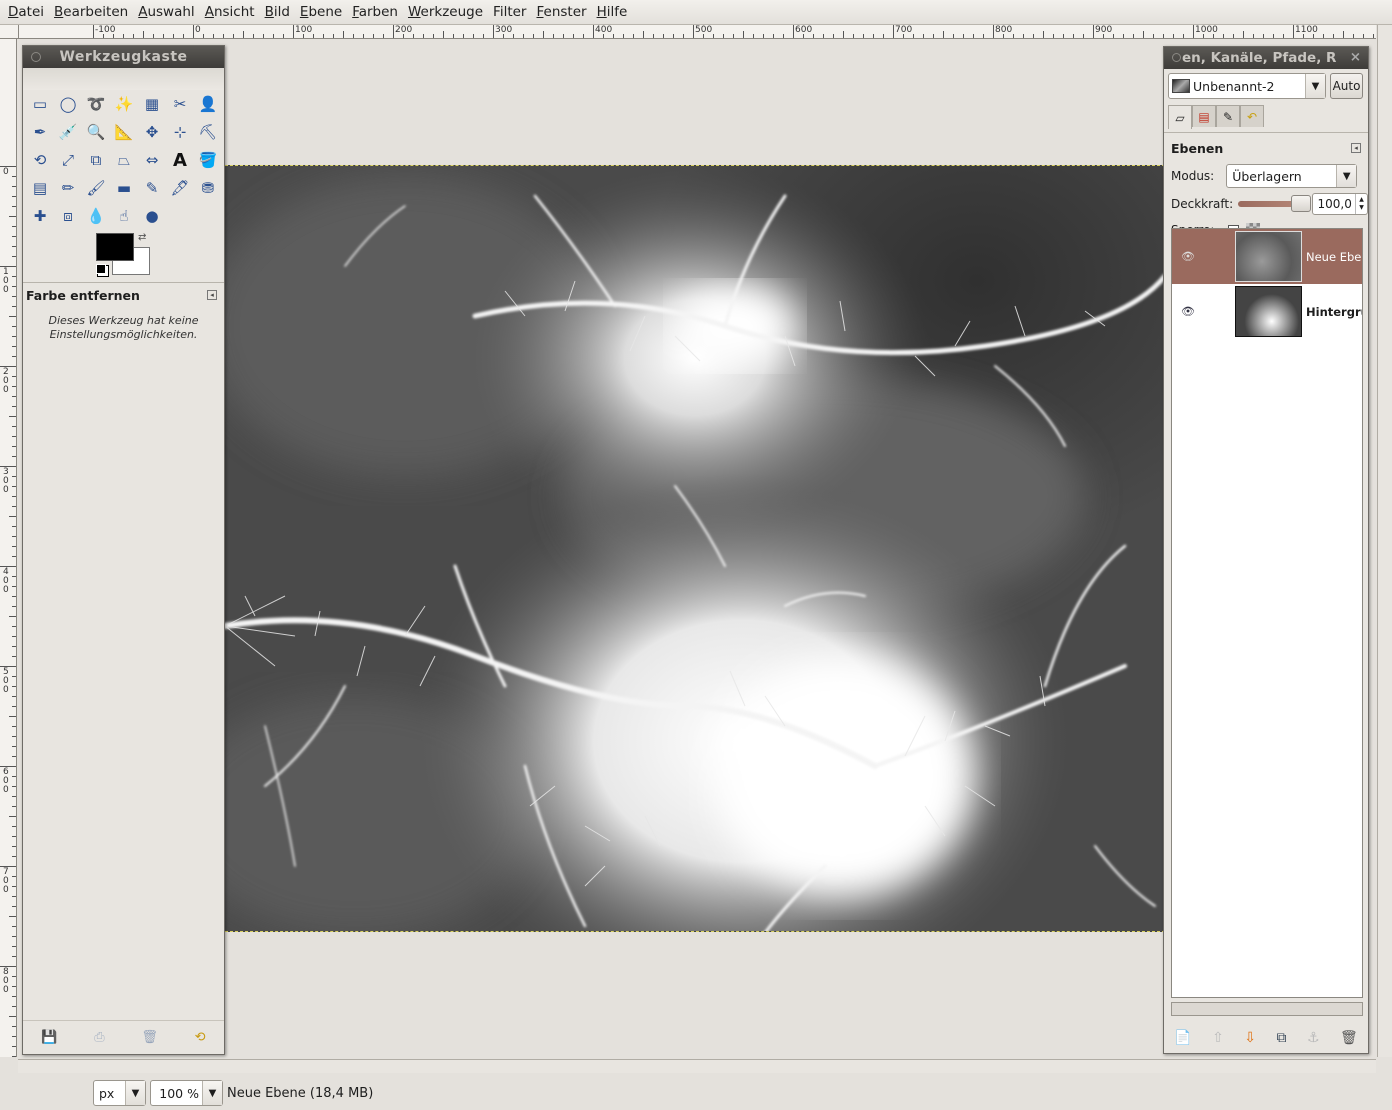 The width and height of the screenshot is (1392, 1110). Describe the element at coordinates (208, 160) in the screenshot. I see `bucket-fill-icon: 🪣` at that location.